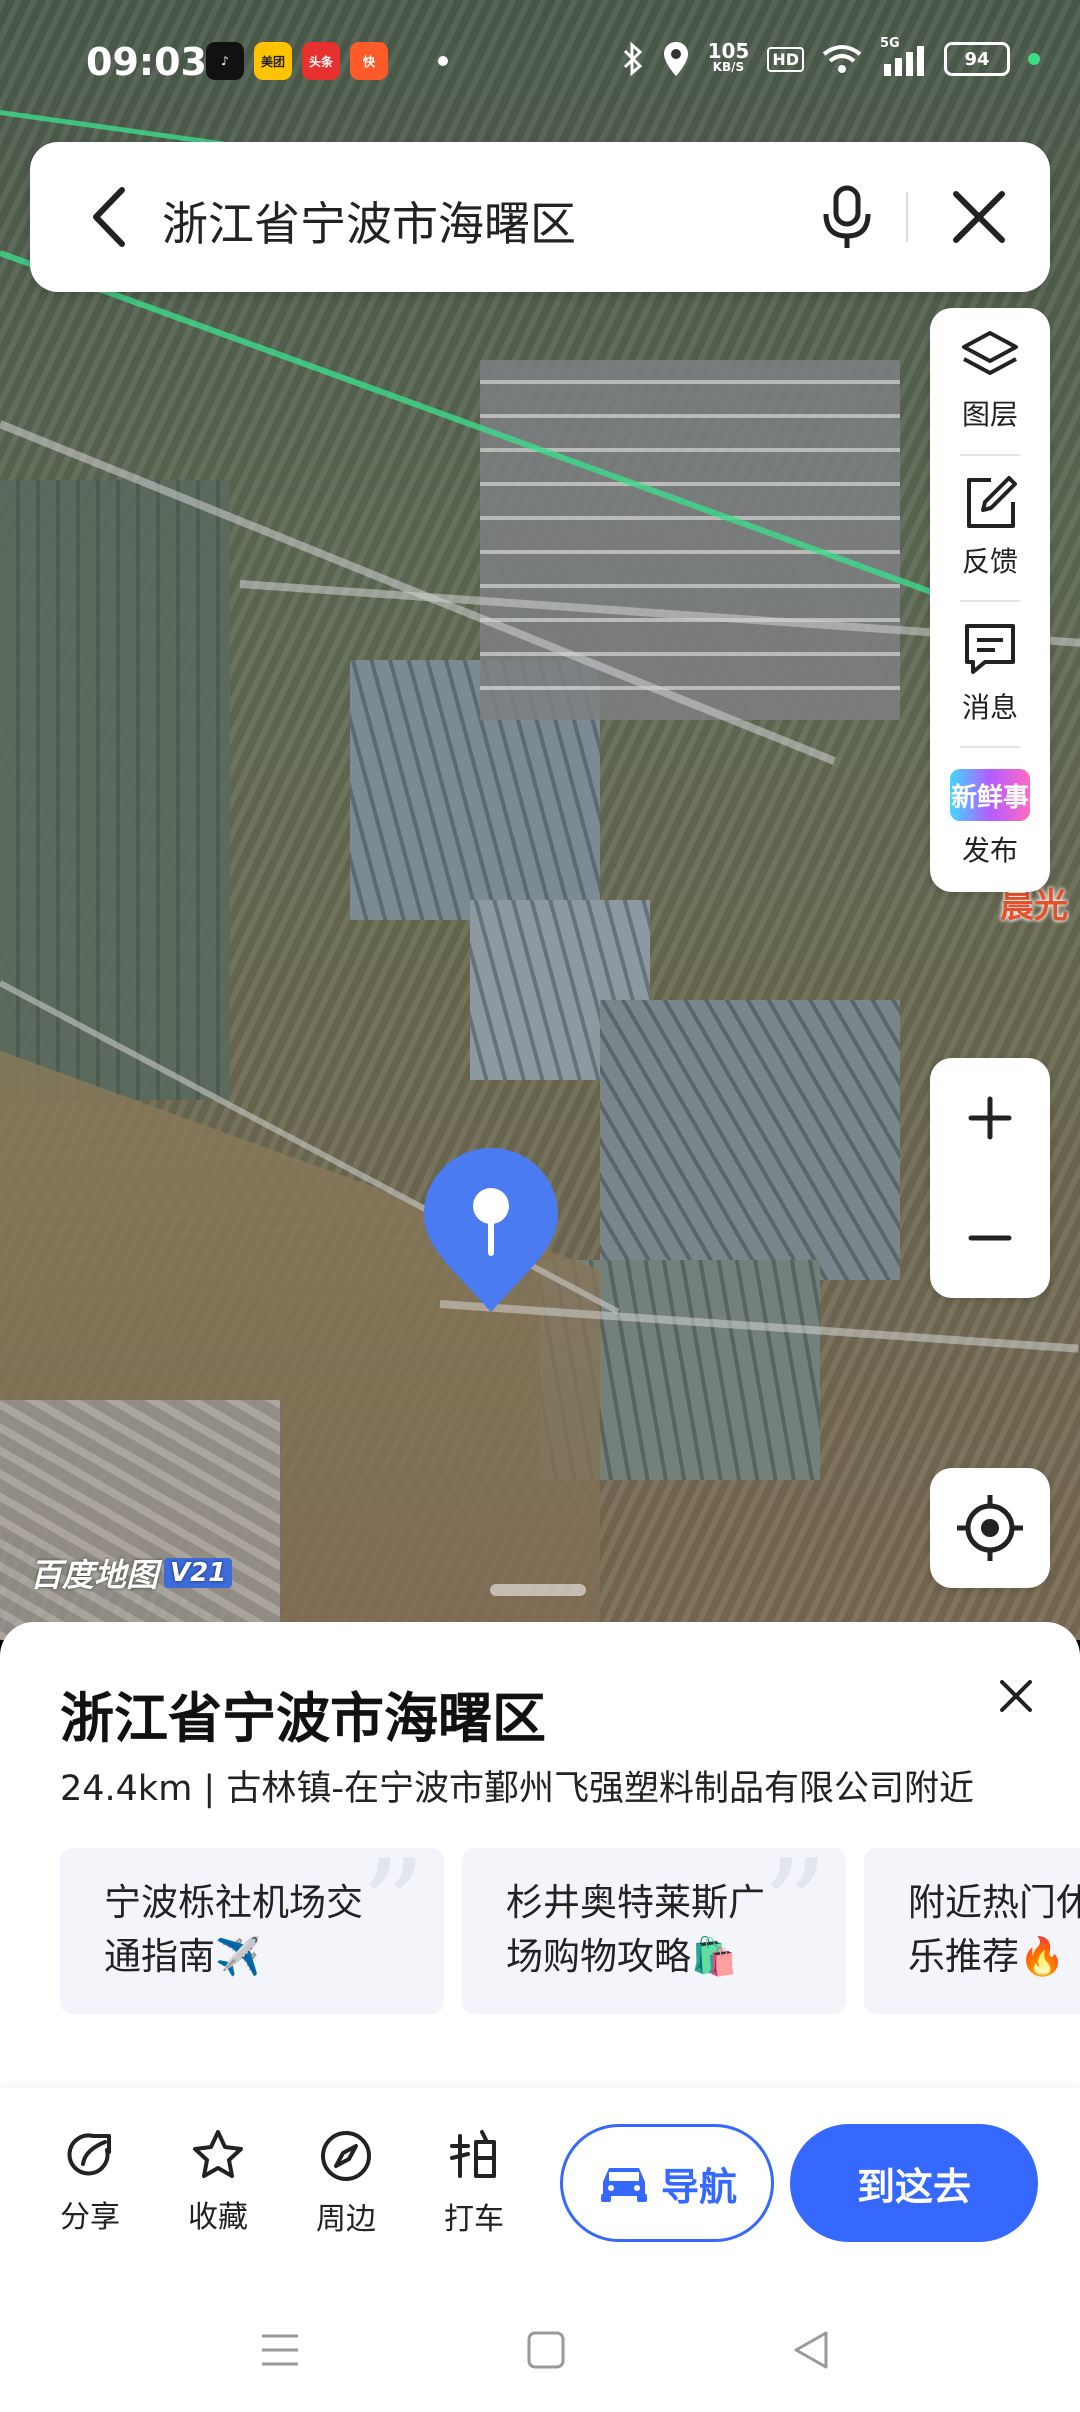 Image resolution: width=1080 pixels, height=2412 pixels. Describe the element at coordinates (225, 61) in the screenshot. I see `douyin-icon: ♪` at that location.